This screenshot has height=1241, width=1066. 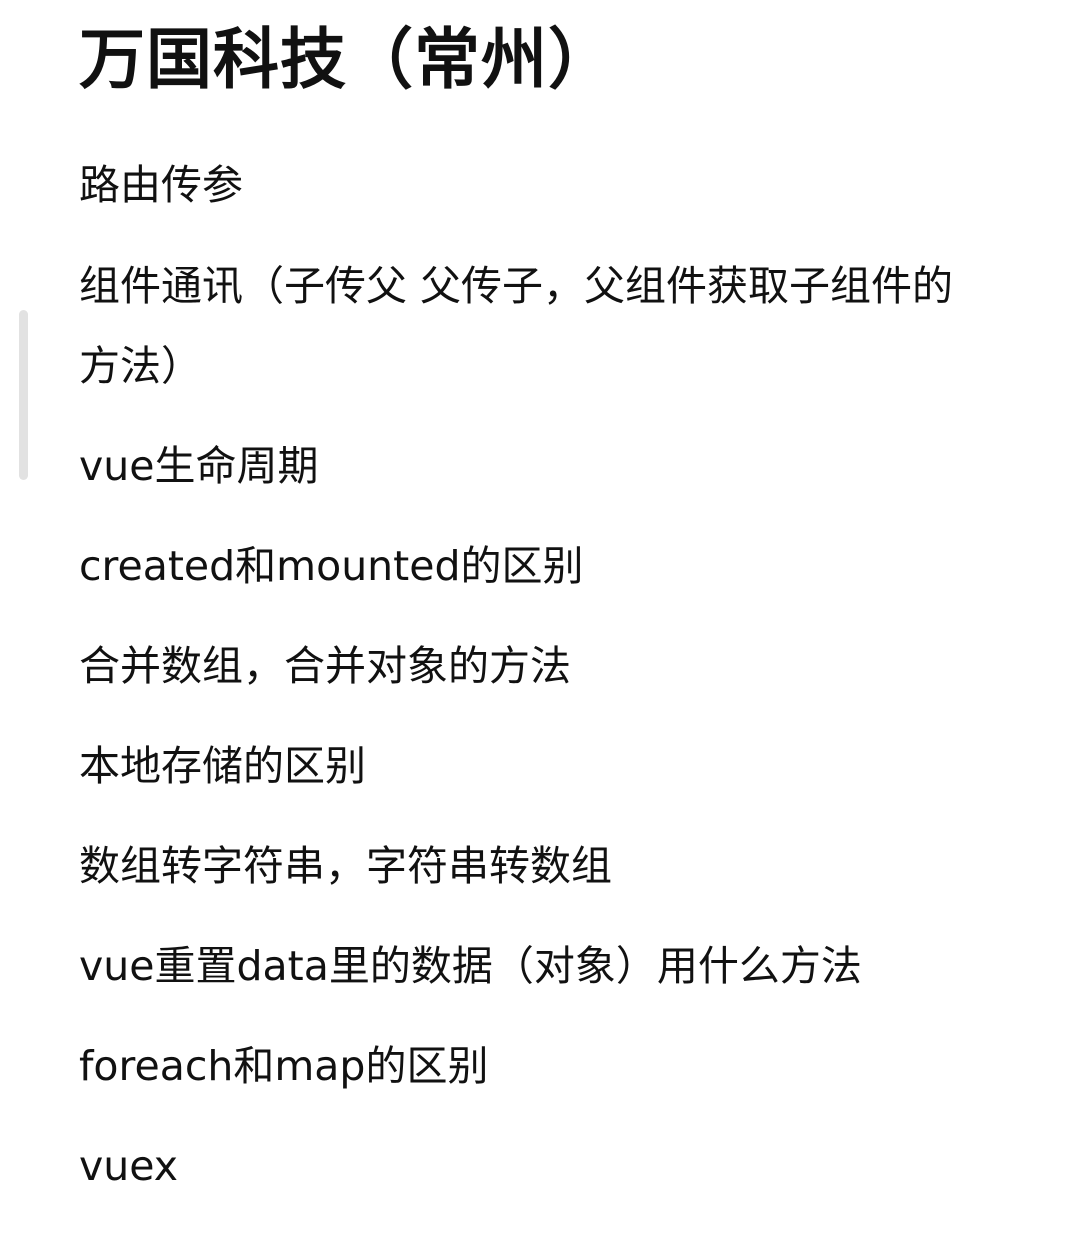 I want to click on list-item: vuex, so click(x=129, y=1166).